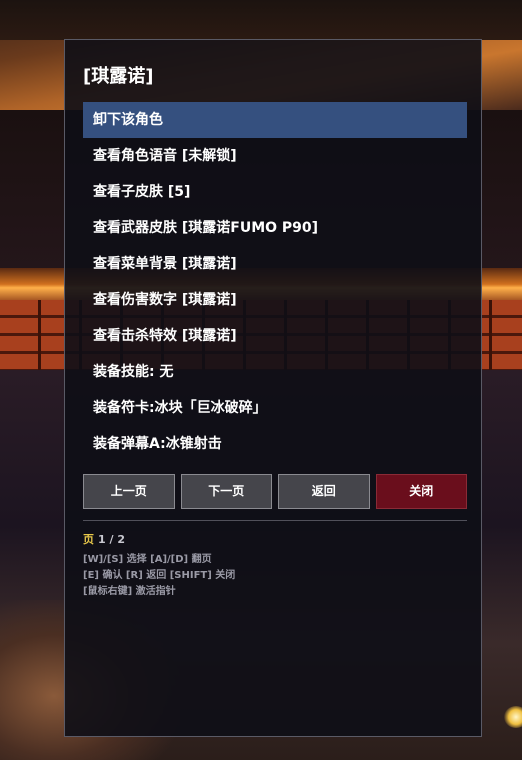 This screenshot has width=522, height=760. Describe the element at coordinates (129, 491) in the screenshot. I see `prev-page-button: 上一页` at that location.